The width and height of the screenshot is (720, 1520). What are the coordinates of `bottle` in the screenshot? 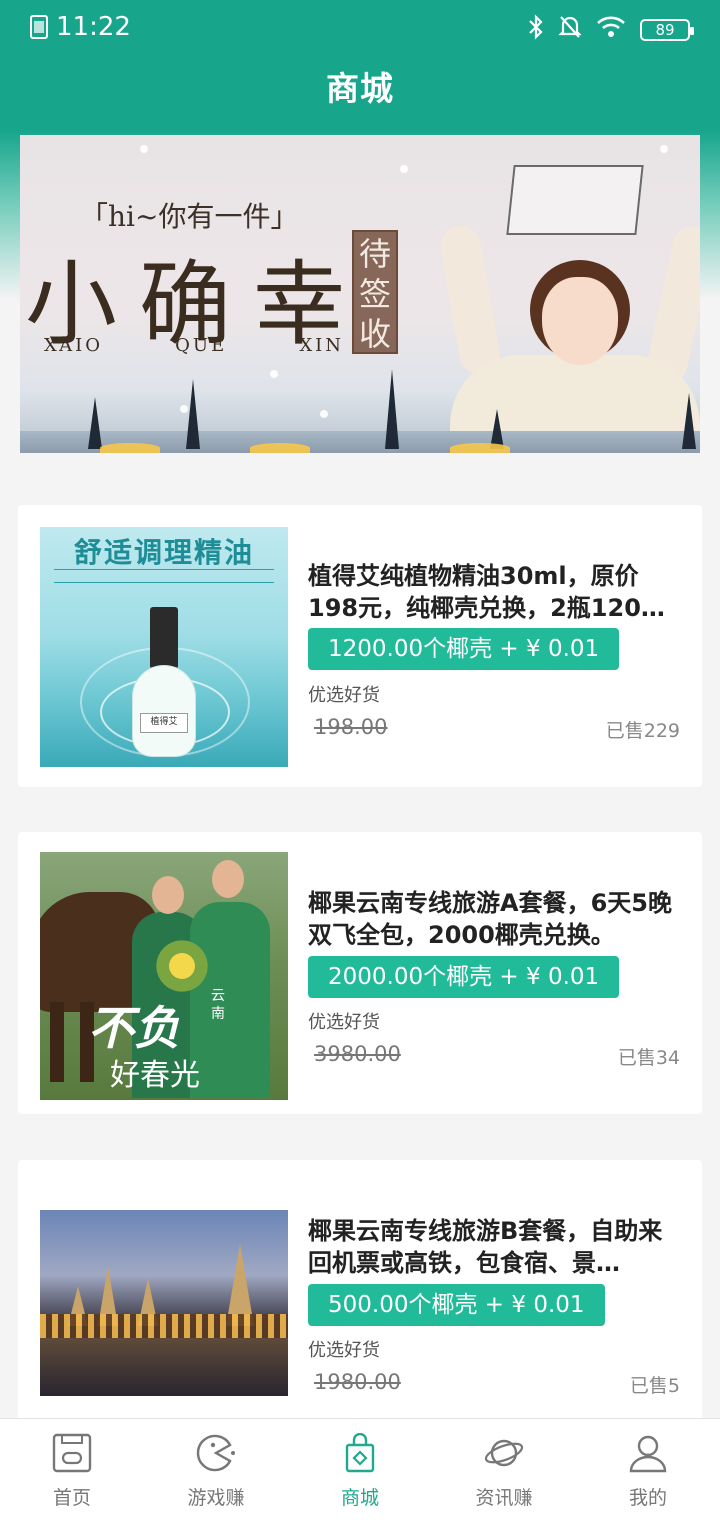 It's located at (164, 711).